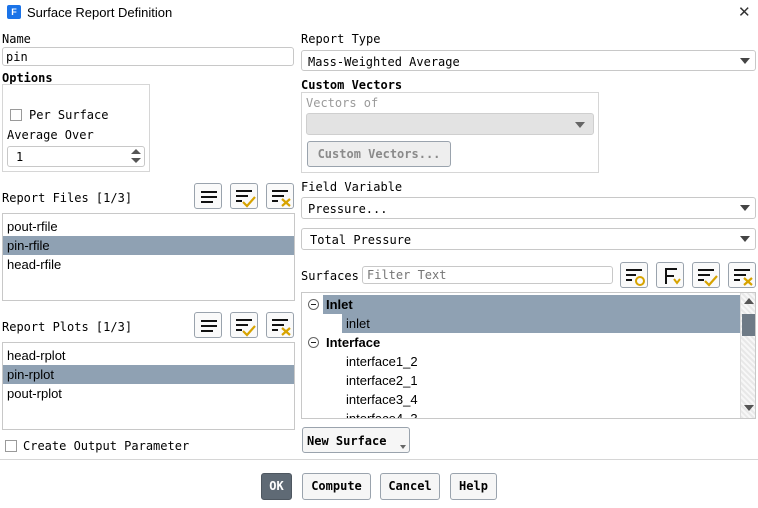  Describe the element at coordinates (384, 62) in the screenshot. I see `report-type-value: Mass-Weighted Average` at that location.